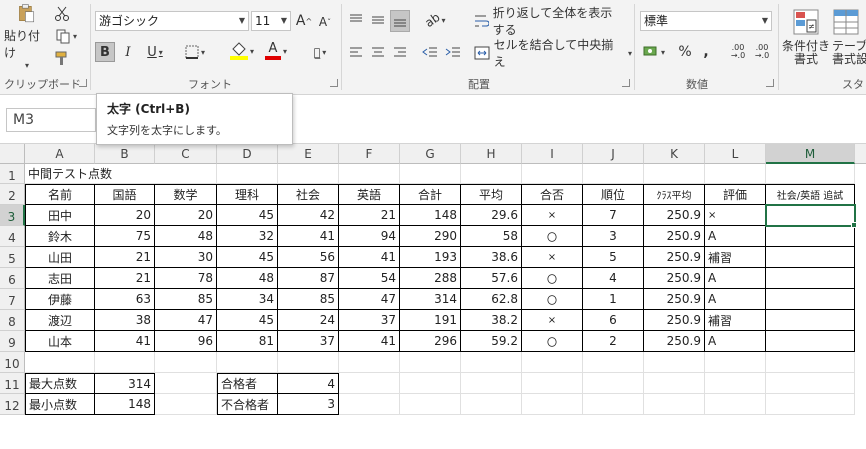 Image resolution: width=866 pixels, height=449 pixels. What do you see at coordinates (247, 383) in the screenshot?
I see `pass-label: 合格者` at bounding box center [247, 383].